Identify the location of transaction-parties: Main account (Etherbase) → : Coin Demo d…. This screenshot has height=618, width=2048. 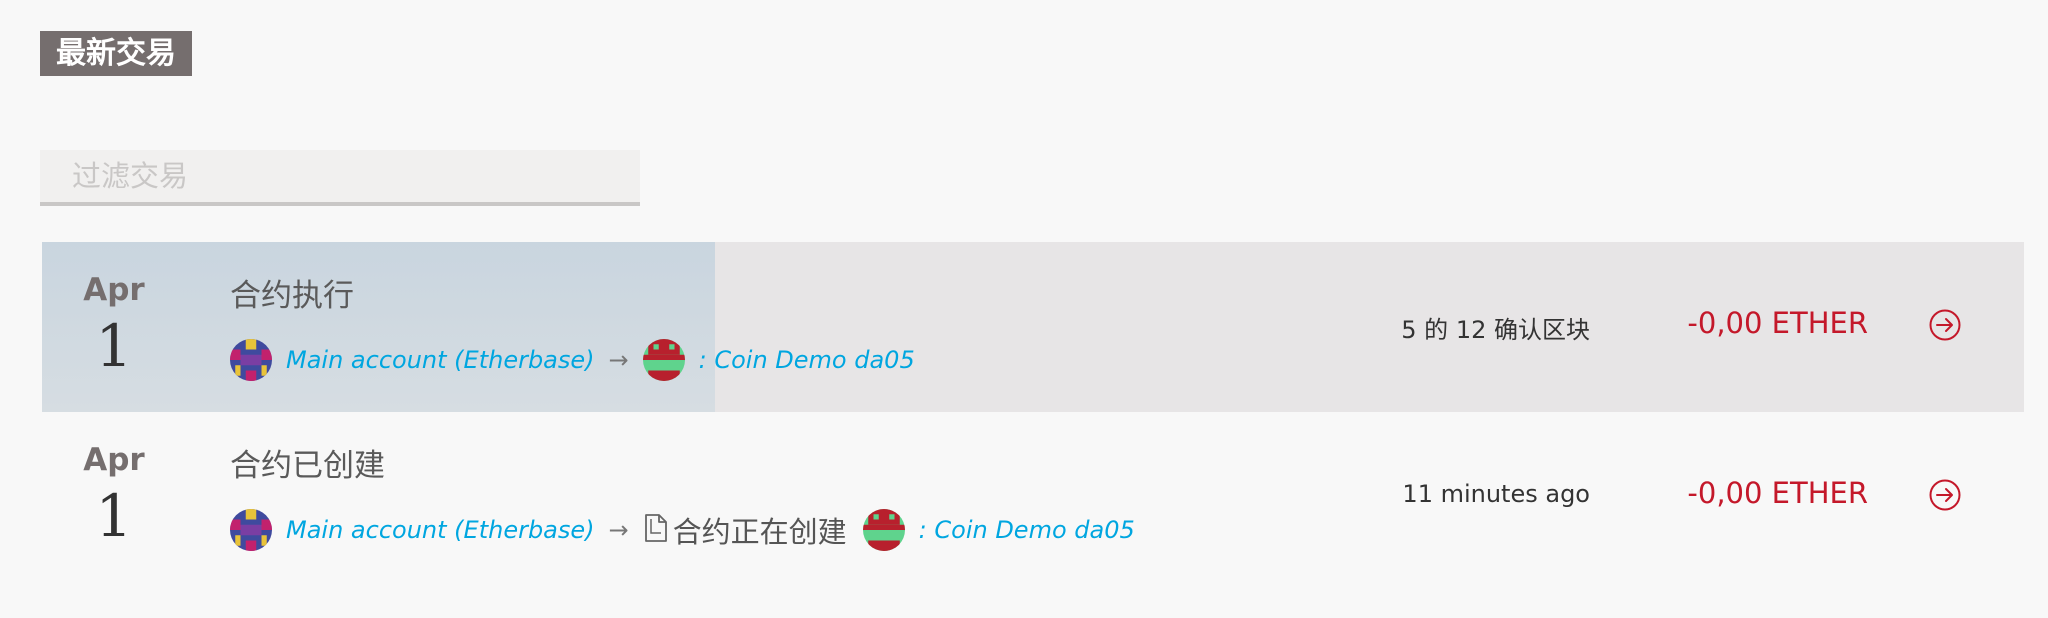
(572, 360).